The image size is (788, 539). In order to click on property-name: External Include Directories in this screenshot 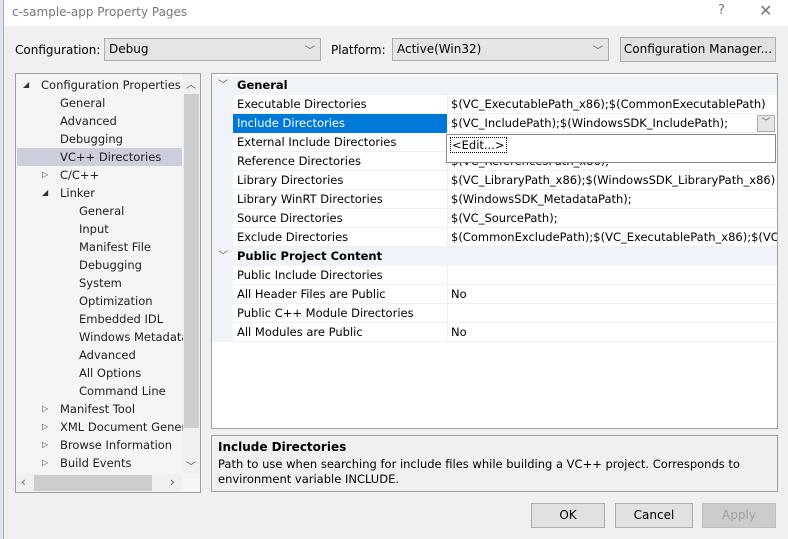, I will do `click(340, 142)`.